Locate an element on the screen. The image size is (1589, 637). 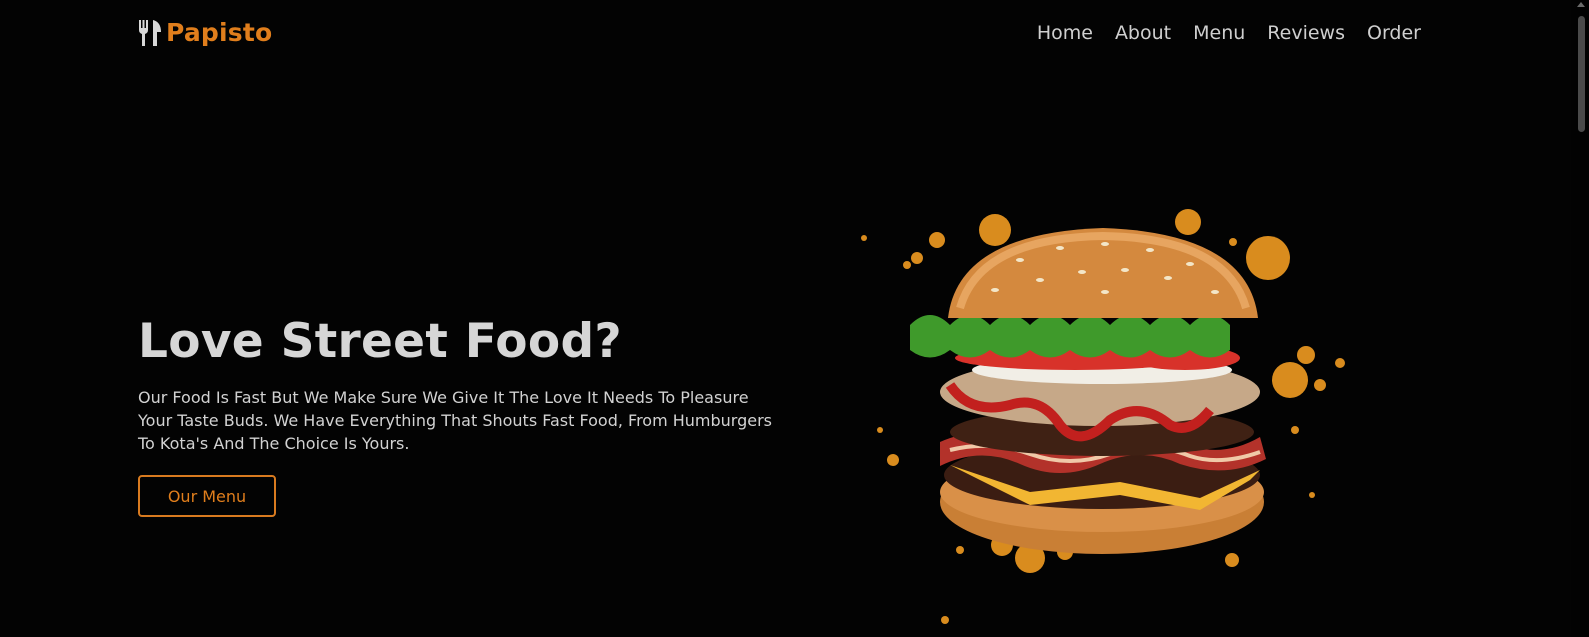
scrollbar is located at coordinates (1580, 318).